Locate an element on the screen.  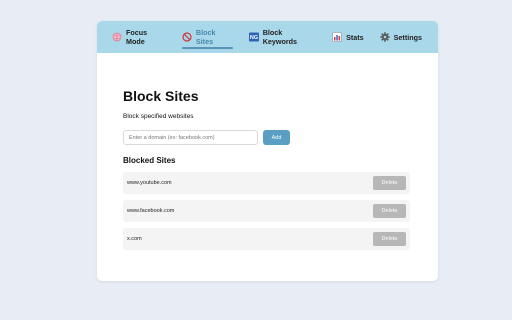
list-item: x.com Delete is located at coordinates (266, 239).